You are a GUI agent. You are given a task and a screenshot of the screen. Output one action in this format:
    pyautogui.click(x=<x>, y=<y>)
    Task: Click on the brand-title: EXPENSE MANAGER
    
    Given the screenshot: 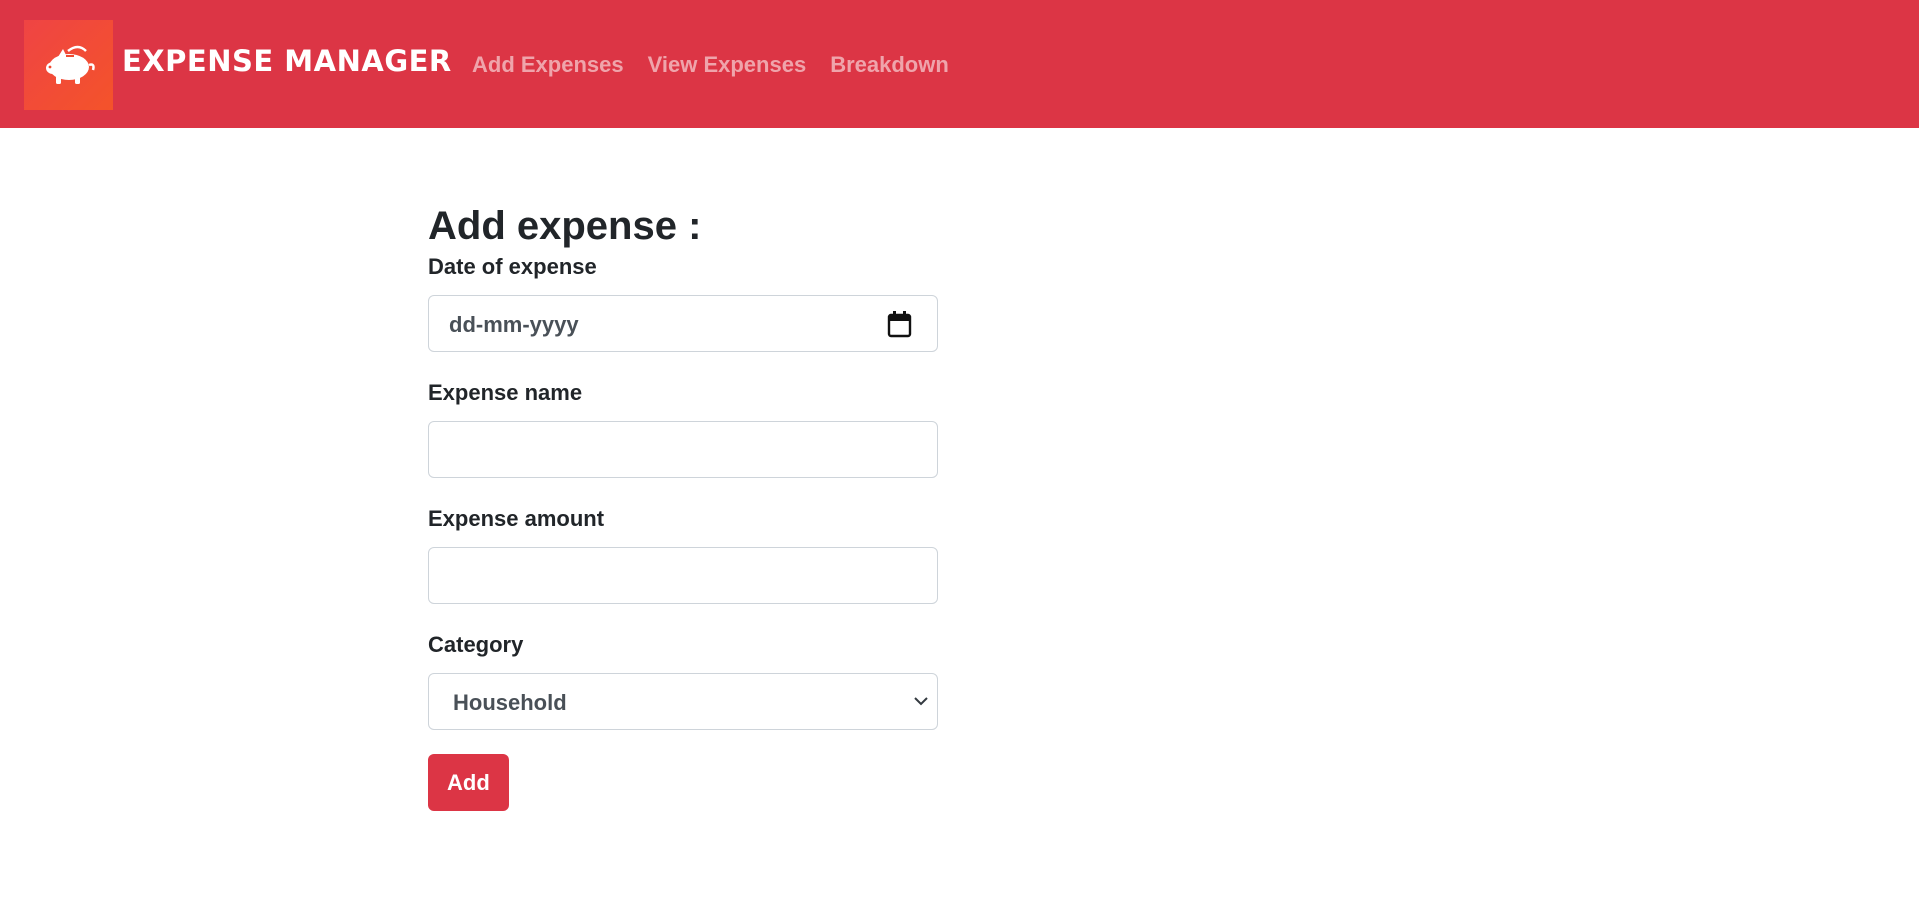 What is the action you would take?
    pyautogui.click(x=287, y=61)
    